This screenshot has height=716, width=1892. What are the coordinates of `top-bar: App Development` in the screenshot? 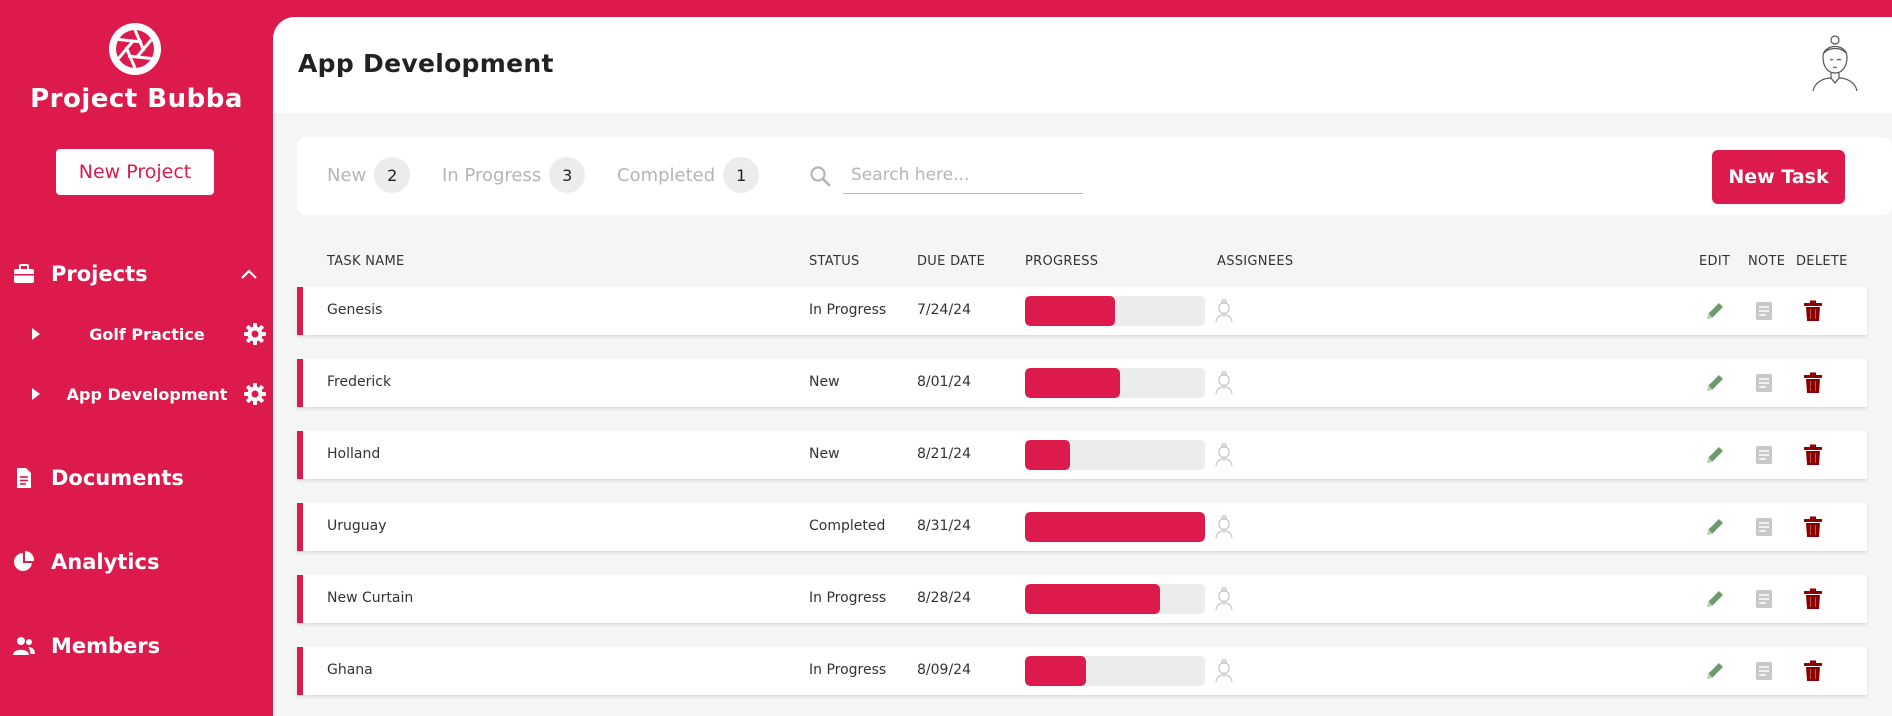 It's located at (1082, 65).